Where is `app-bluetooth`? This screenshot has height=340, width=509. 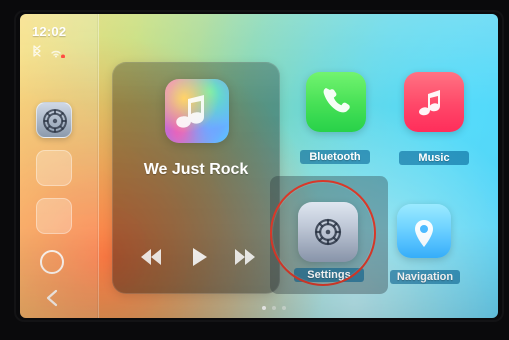 app-bluetooth is located at coordinates (336, 102).